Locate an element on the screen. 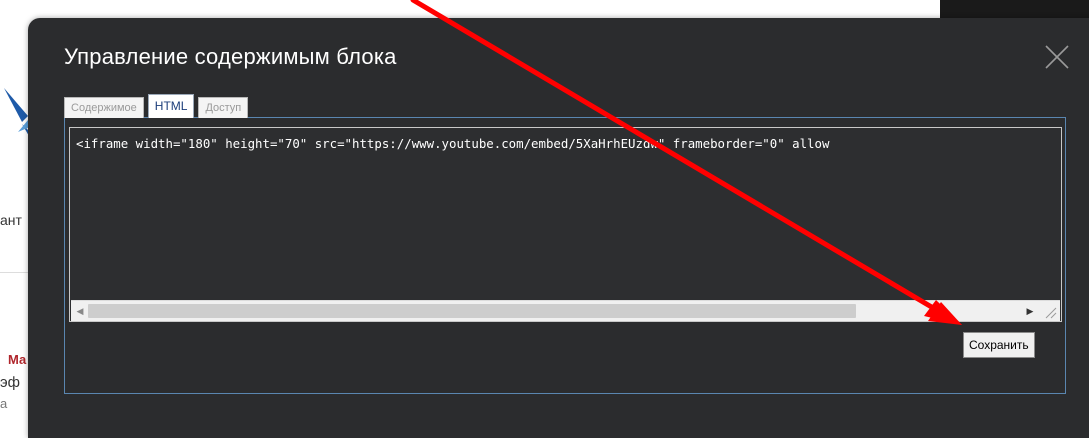 The image size is (1089, 438). save-button: Сохранить is located at coordinates (999, 345).